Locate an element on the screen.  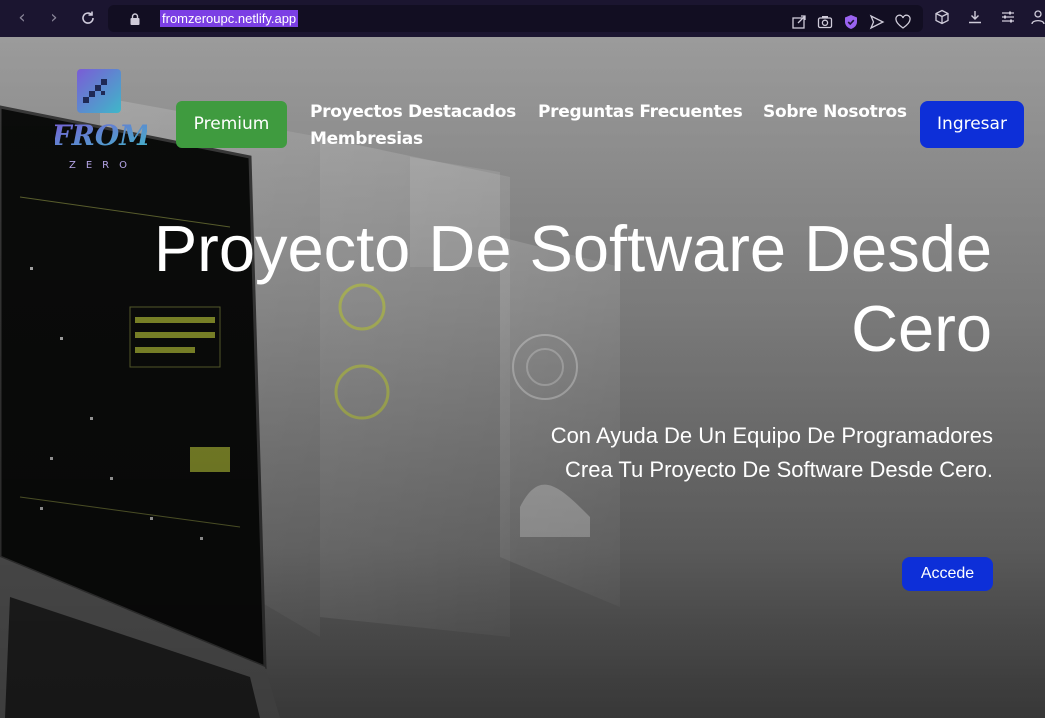
settings-sliders-icon is located at coordinates (1009, 18).